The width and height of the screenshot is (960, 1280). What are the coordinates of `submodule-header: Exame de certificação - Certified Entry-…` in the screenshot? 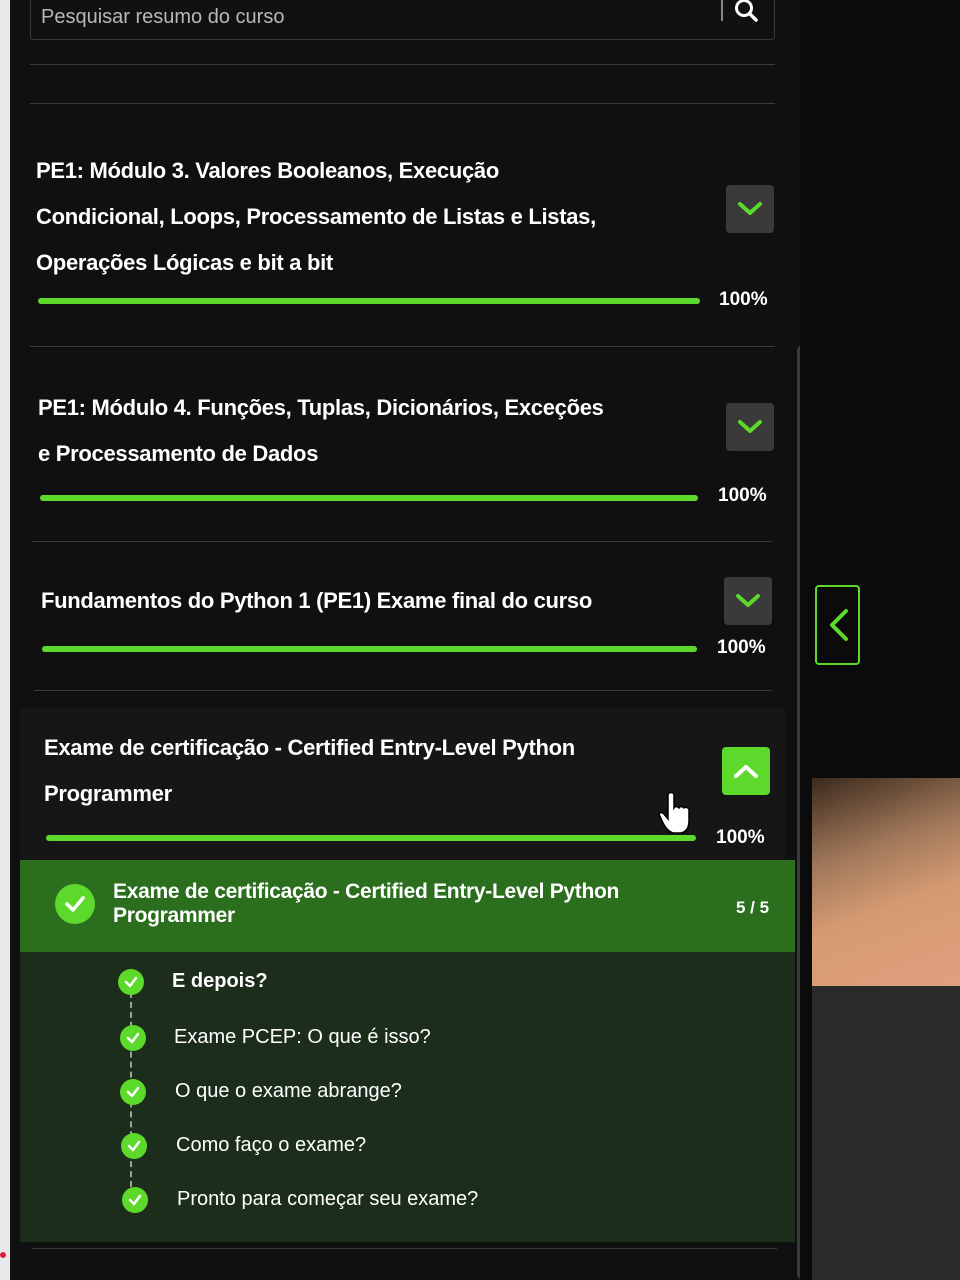 It's located at (407, 906).